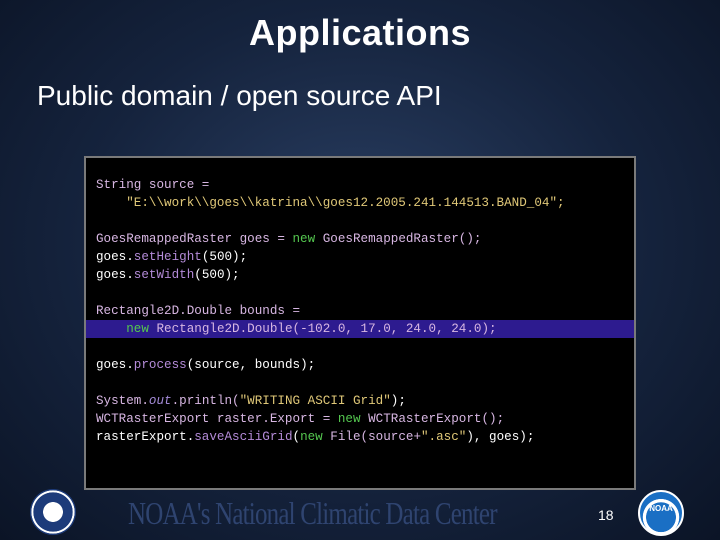 This screenshot has height=540, width=720. I want to click on slide-title: Applications, so click(360, 32).